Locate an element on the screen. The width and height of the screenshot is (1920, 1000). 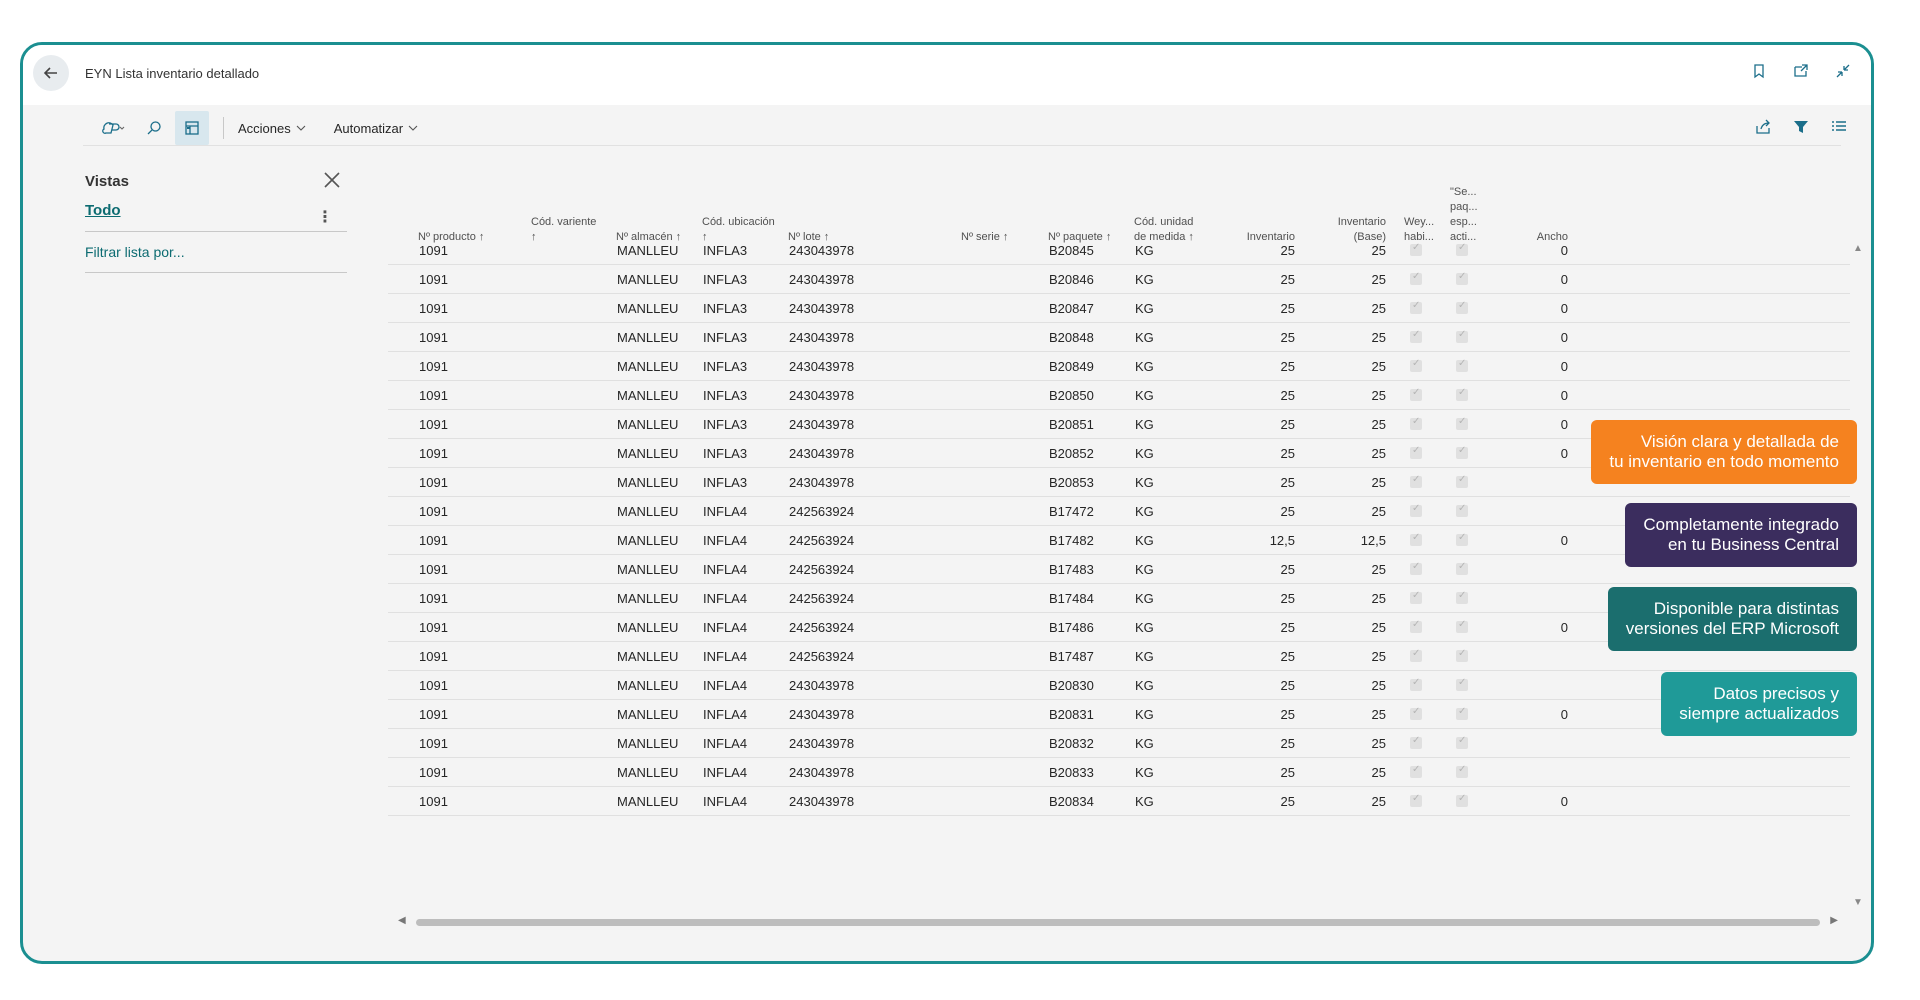
bookmark-icon is located at coordinates (1759, 71).